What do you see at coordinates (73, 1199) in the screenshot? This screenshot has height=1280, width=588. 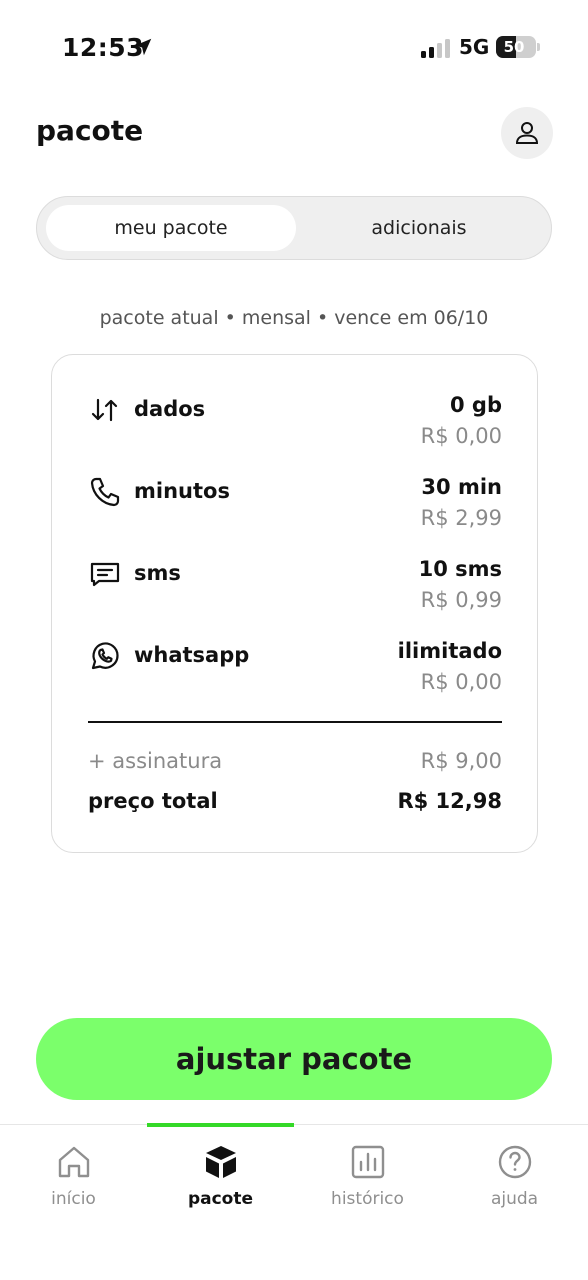 I see `nav-label: início` at bounding box center [73, 1199].